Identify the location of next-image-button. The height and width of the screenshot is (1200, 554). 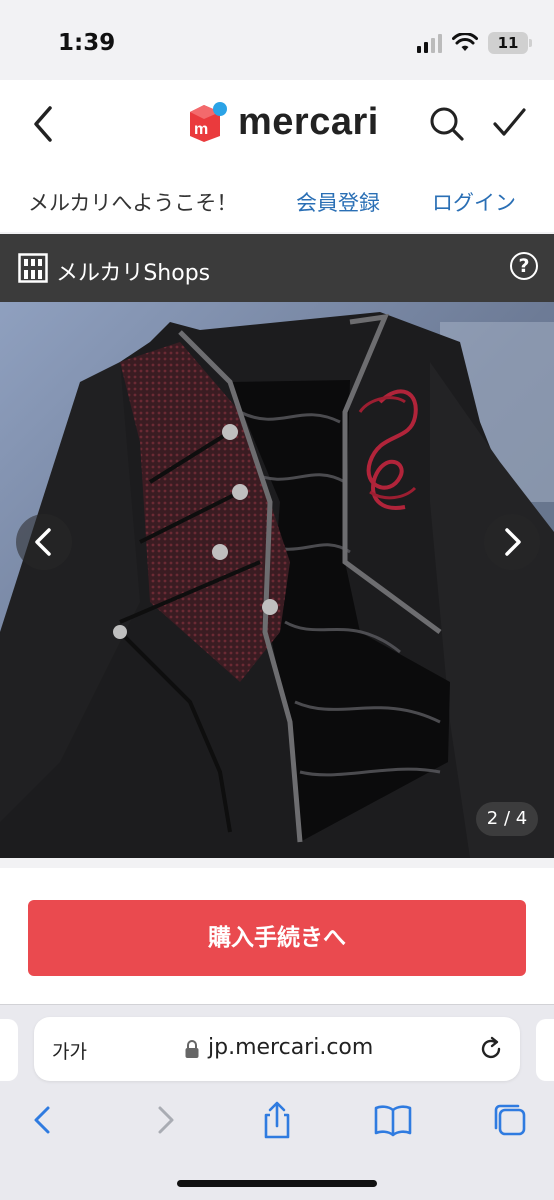
(512, 542).